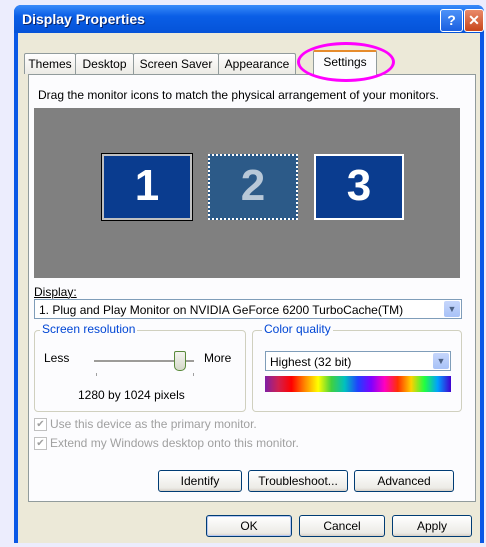  Describe the element at coordinates (57, 358) in the screenshot. I see `resolution-less-label: Less` at that location.